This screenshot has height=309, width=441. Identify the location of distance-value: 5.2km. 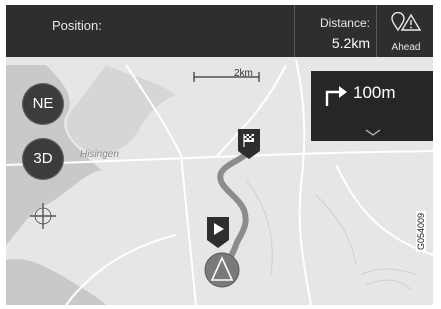
(350, 43).